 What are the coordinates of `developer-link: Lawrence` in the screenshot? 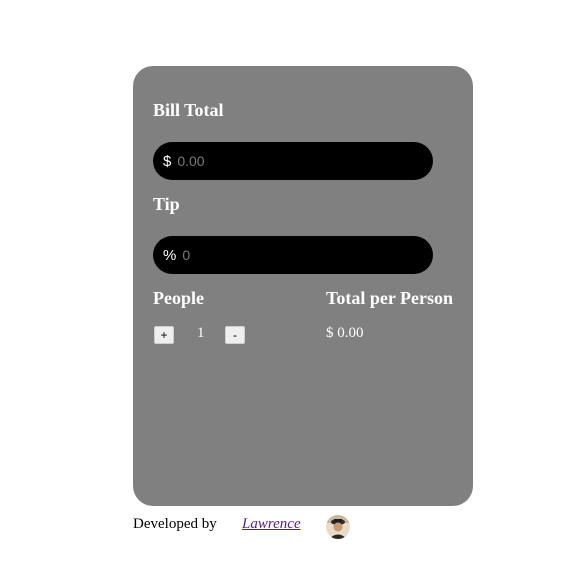 It's located at (271, 524).